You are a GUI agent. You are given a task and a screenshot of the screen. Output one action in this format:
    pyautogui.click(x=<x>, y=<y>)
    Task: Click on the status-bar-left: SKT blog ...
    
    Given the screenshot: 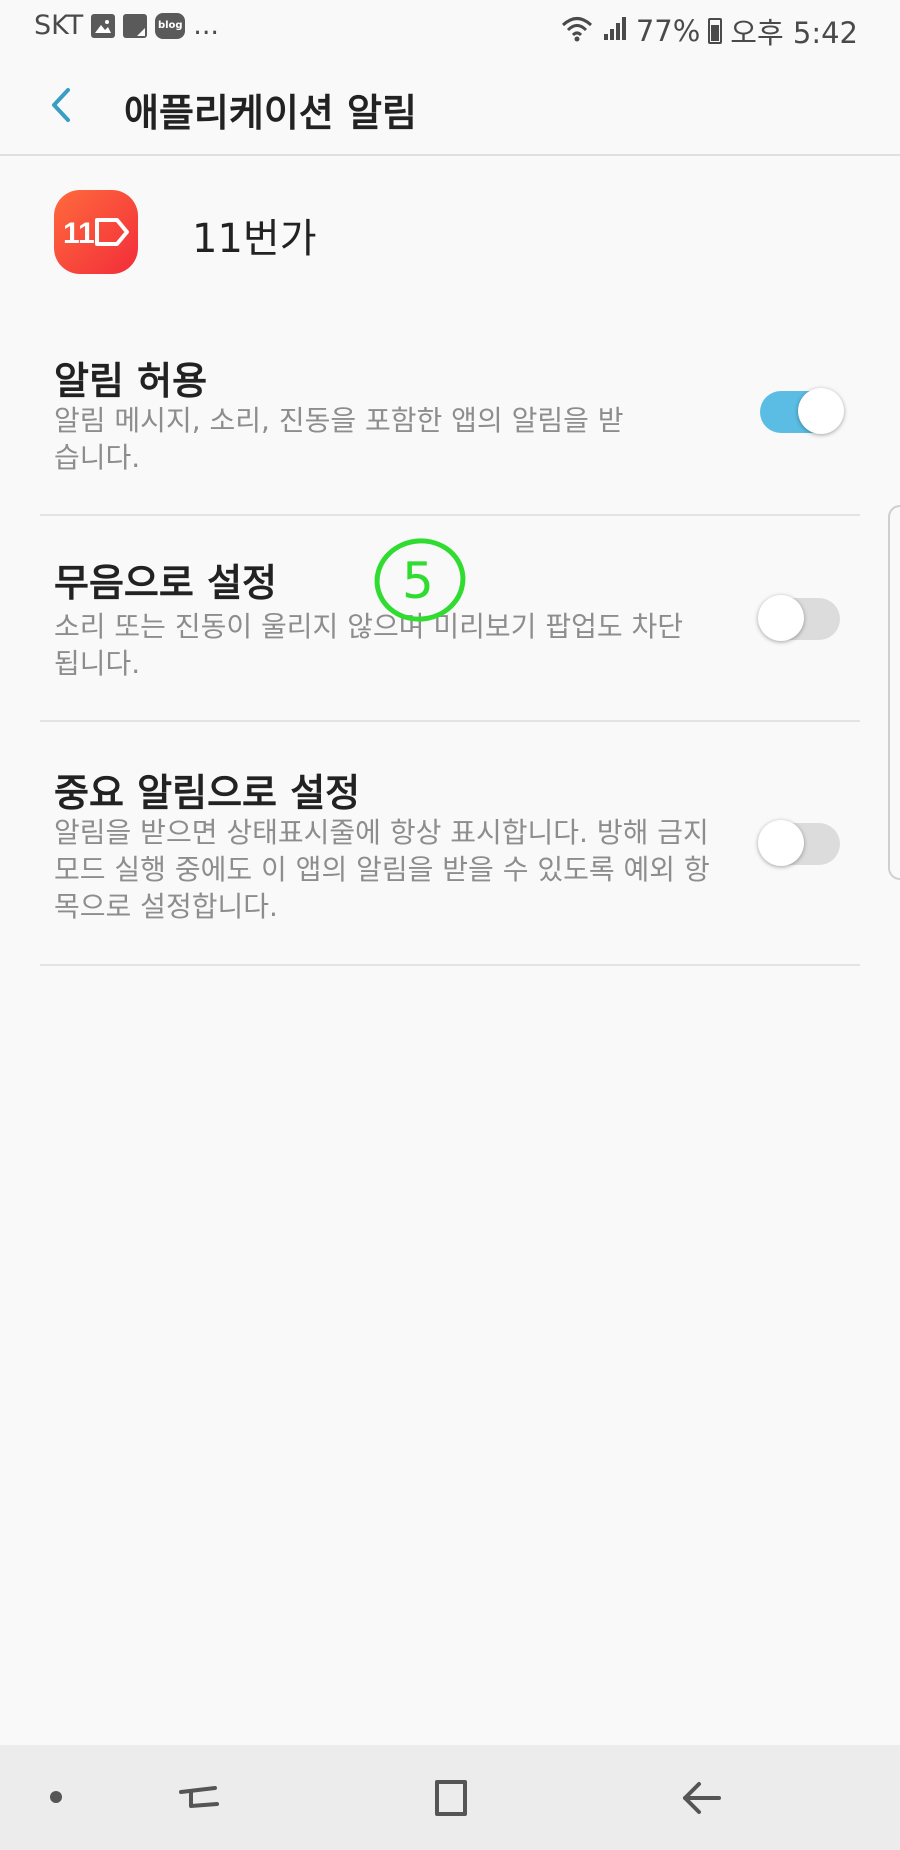 What is the action you would take?
    pyautogui.click(x=126, y=25)
    